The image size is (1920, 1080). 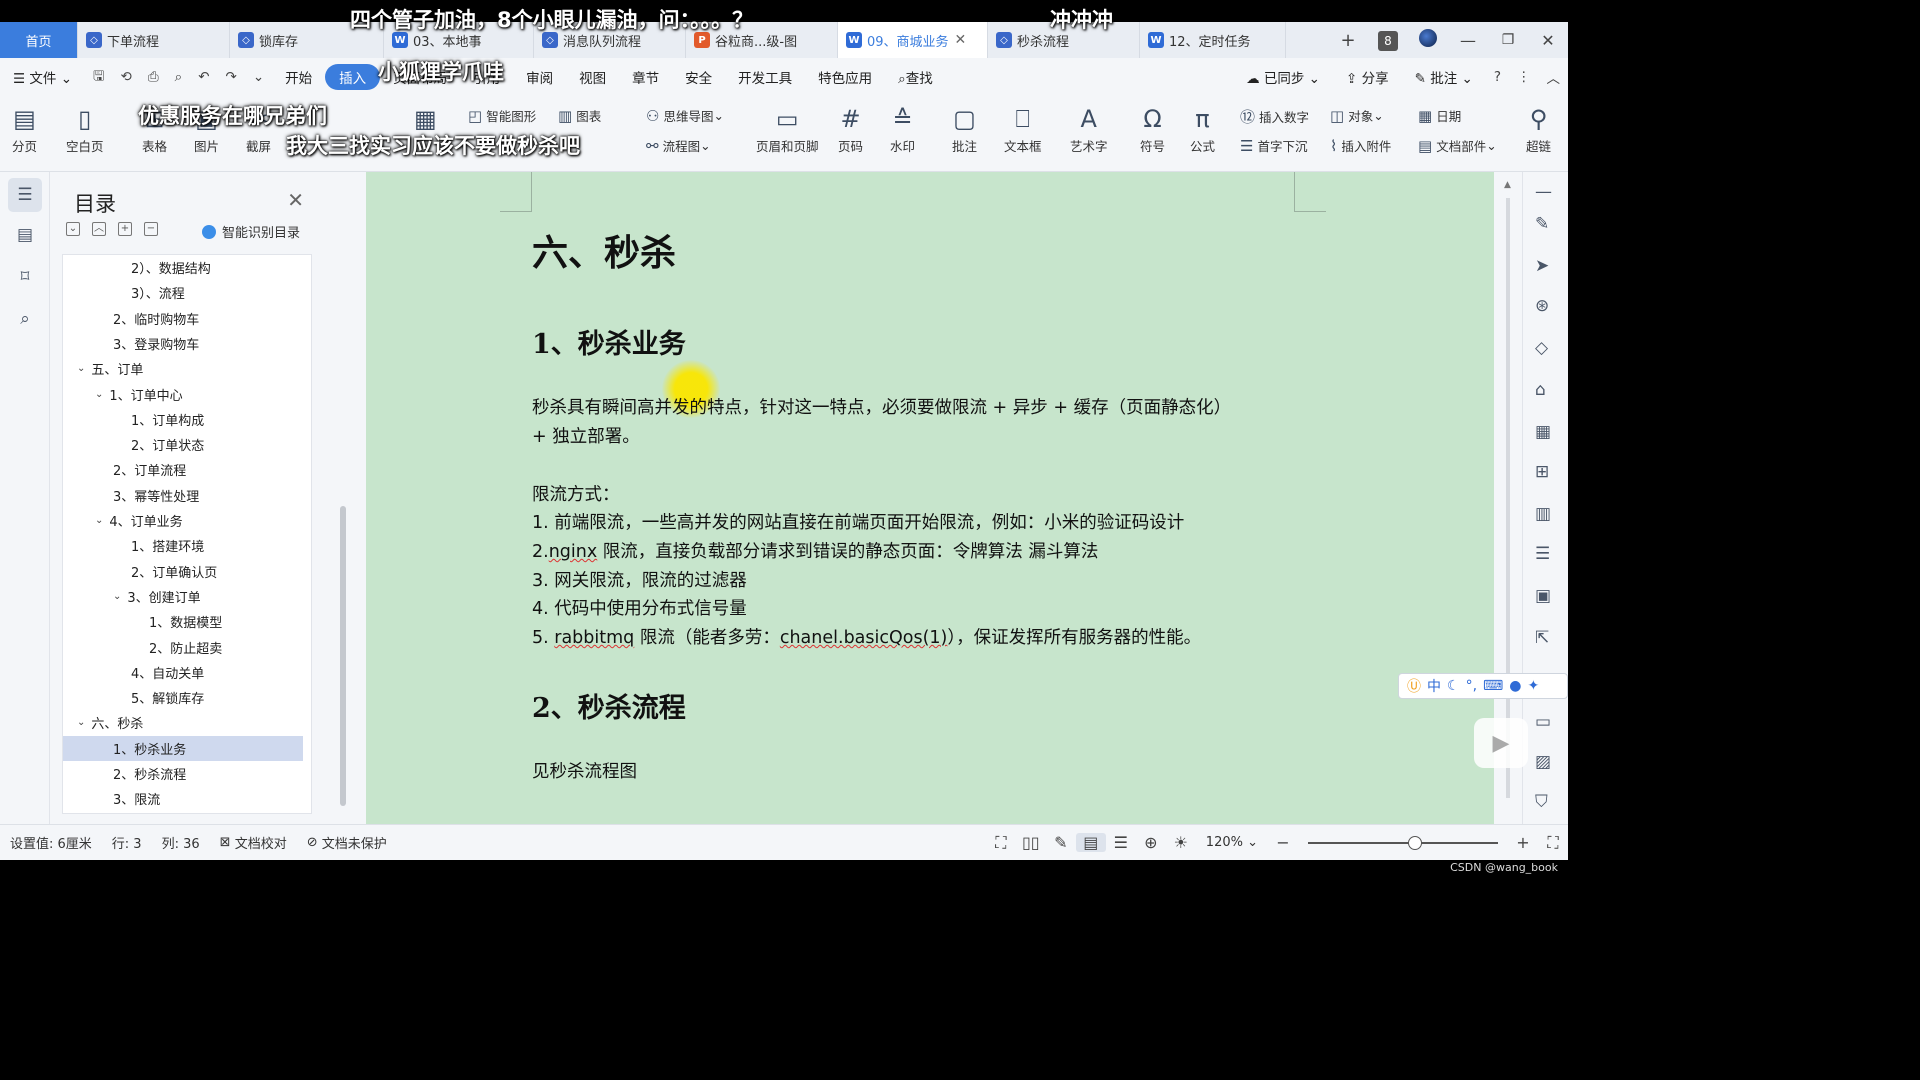 What do you see at coordinates (592, 77) in the screenshot?
I see `menu-tab-view: 视图` at bounding box center [592, 77].